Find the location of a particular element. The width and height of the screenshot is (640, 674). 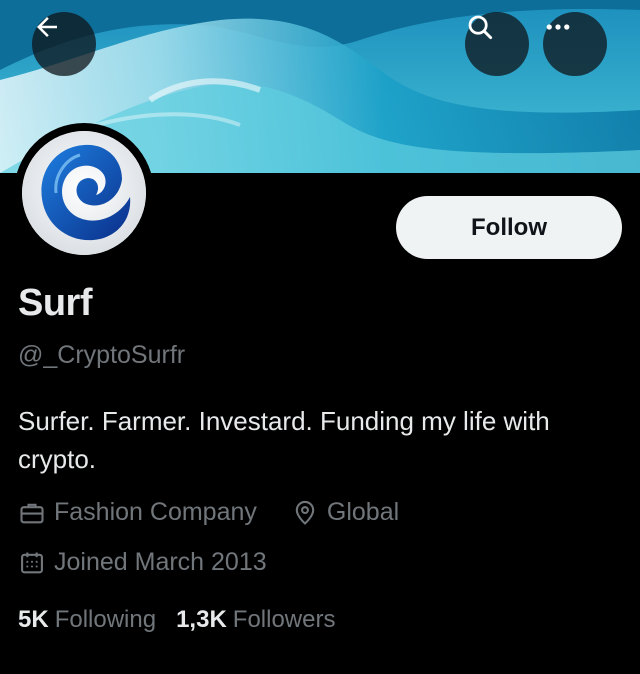

followers-link: 1,3K Followers is located at coordinates (255, 620).